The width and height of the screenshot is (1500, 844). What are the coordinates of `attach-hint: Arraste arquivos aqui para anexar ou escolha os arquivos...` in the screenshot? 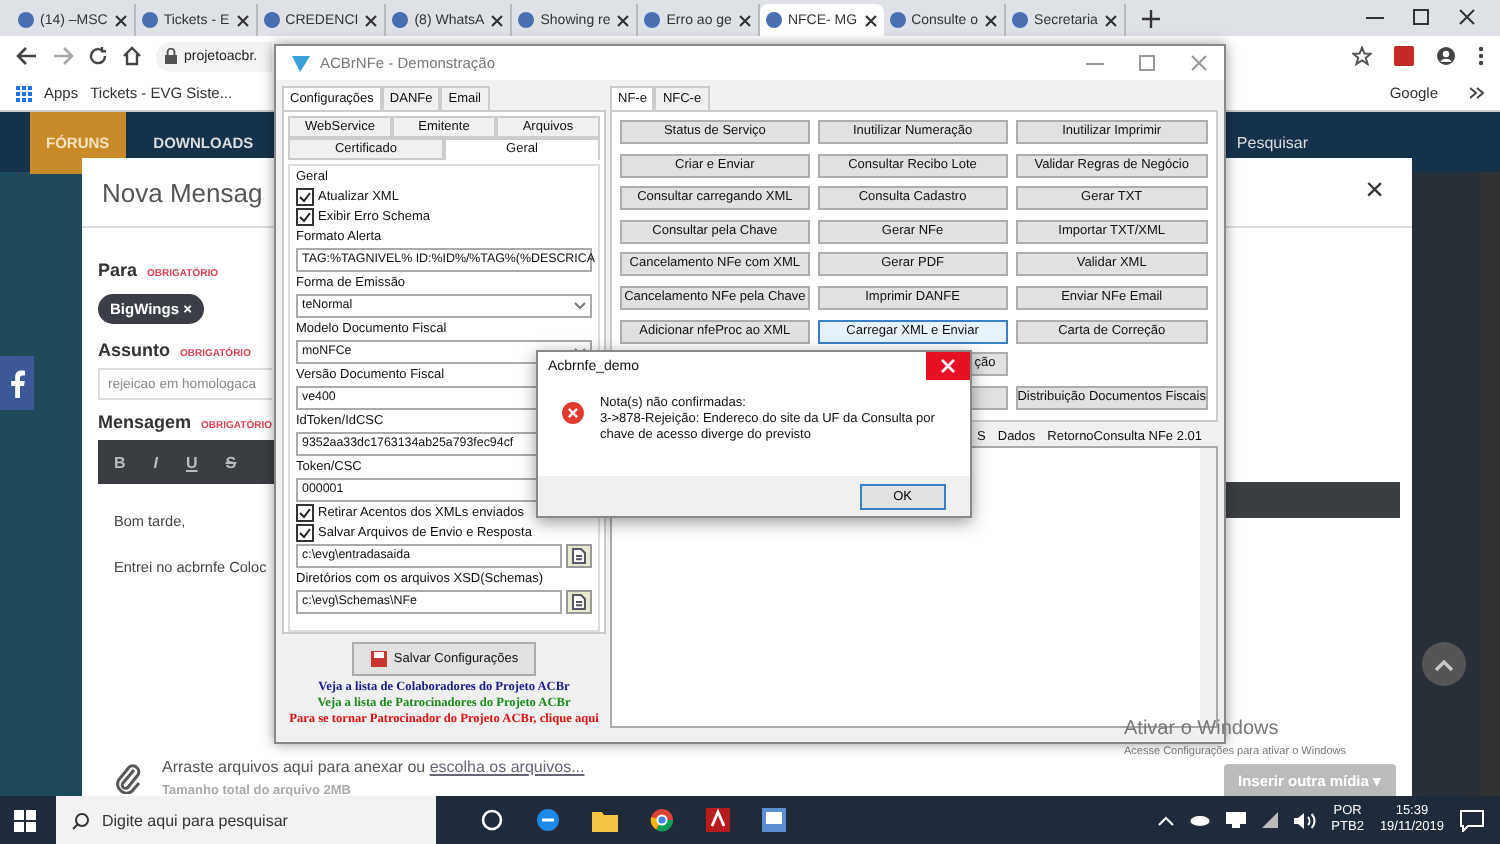 It's located at (373, 767).